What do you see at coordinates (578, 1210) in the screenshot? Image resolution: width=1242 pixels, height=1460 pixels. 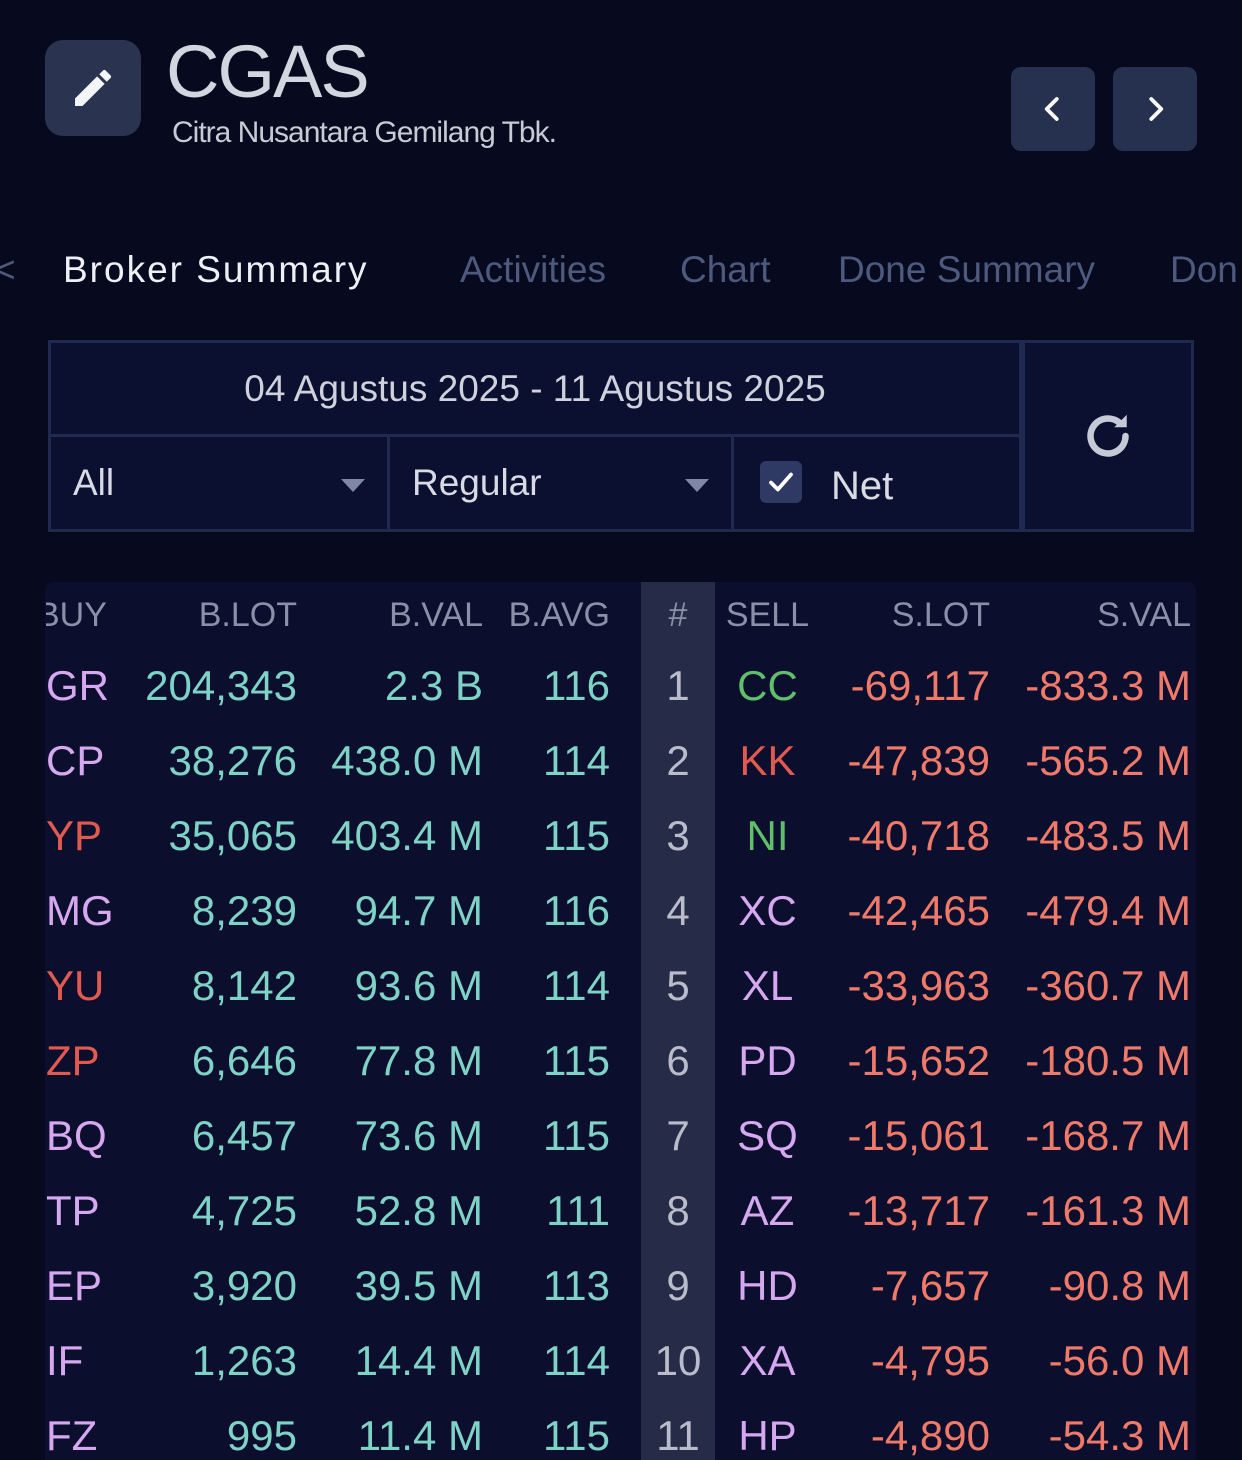 I see `buy-average: 111` at bounding box center [578, 1210].